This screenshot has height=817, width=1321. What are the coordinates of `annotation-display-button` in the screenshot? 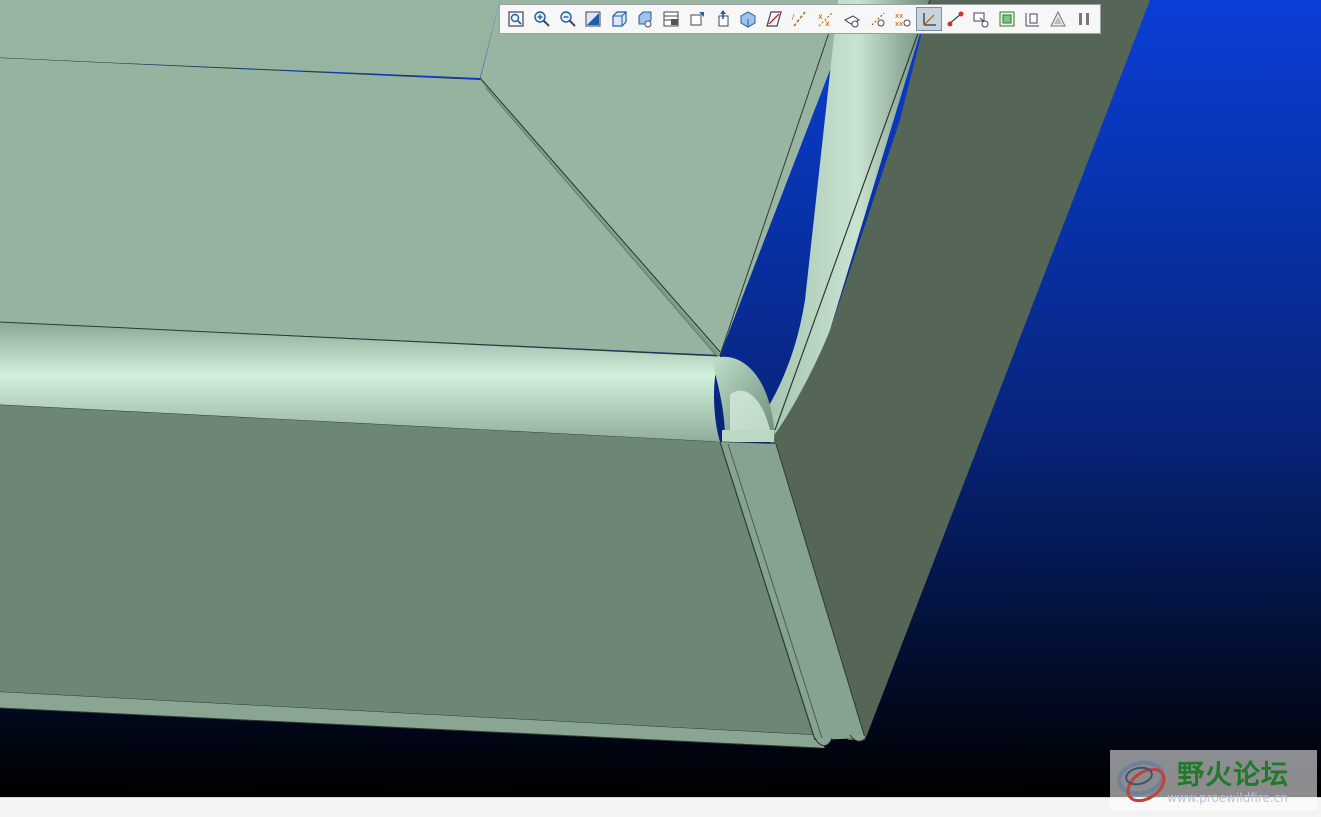 It's located at (955, 19).